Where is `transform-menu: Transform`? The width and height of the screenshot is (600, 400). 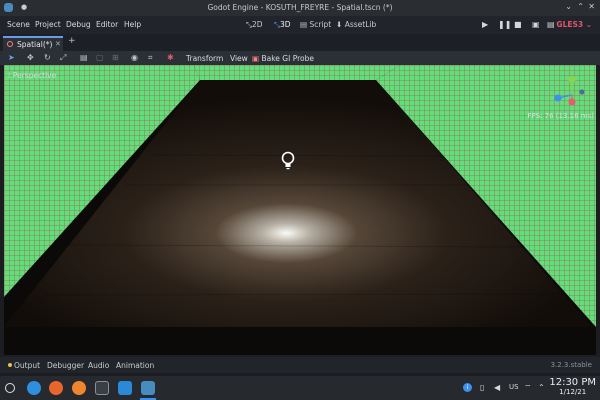
transform-menu: Transform is located at coordinates (204, 58).